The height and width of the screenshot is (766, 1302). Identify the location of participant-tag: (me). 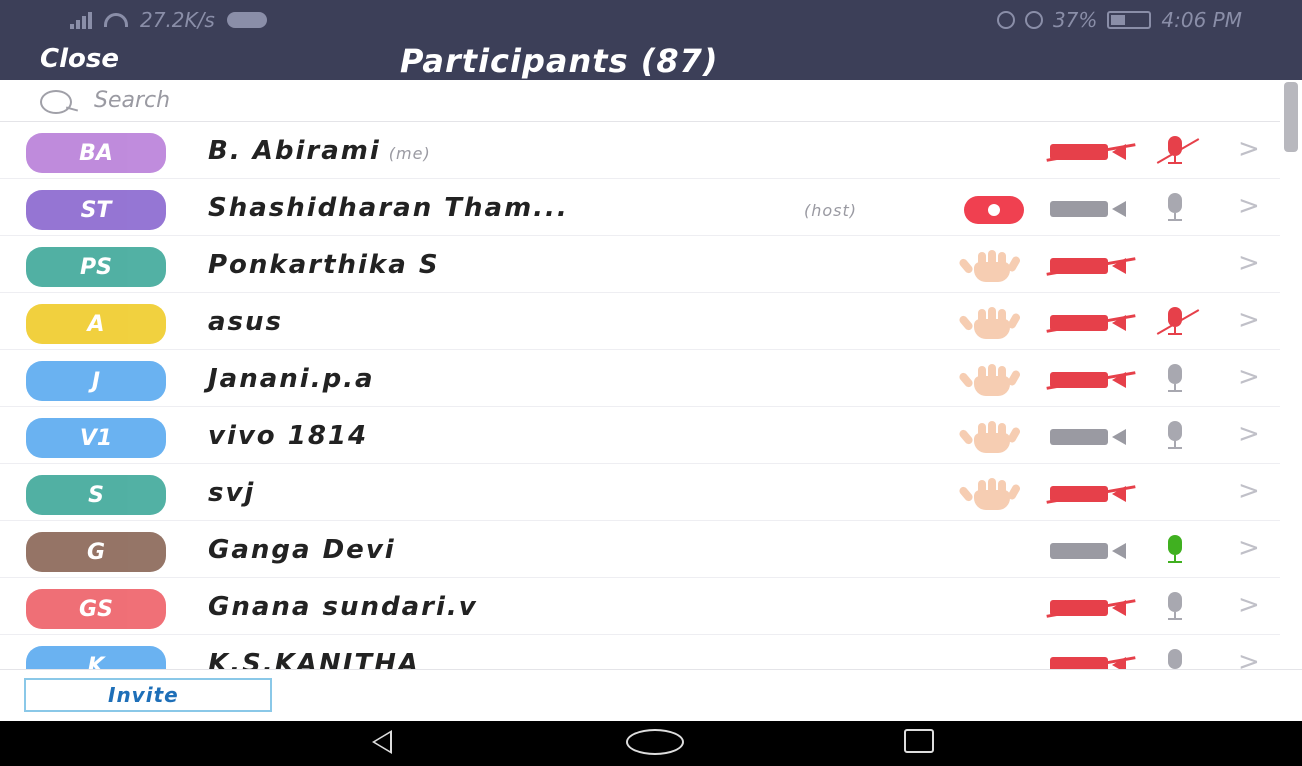
(409, 153).